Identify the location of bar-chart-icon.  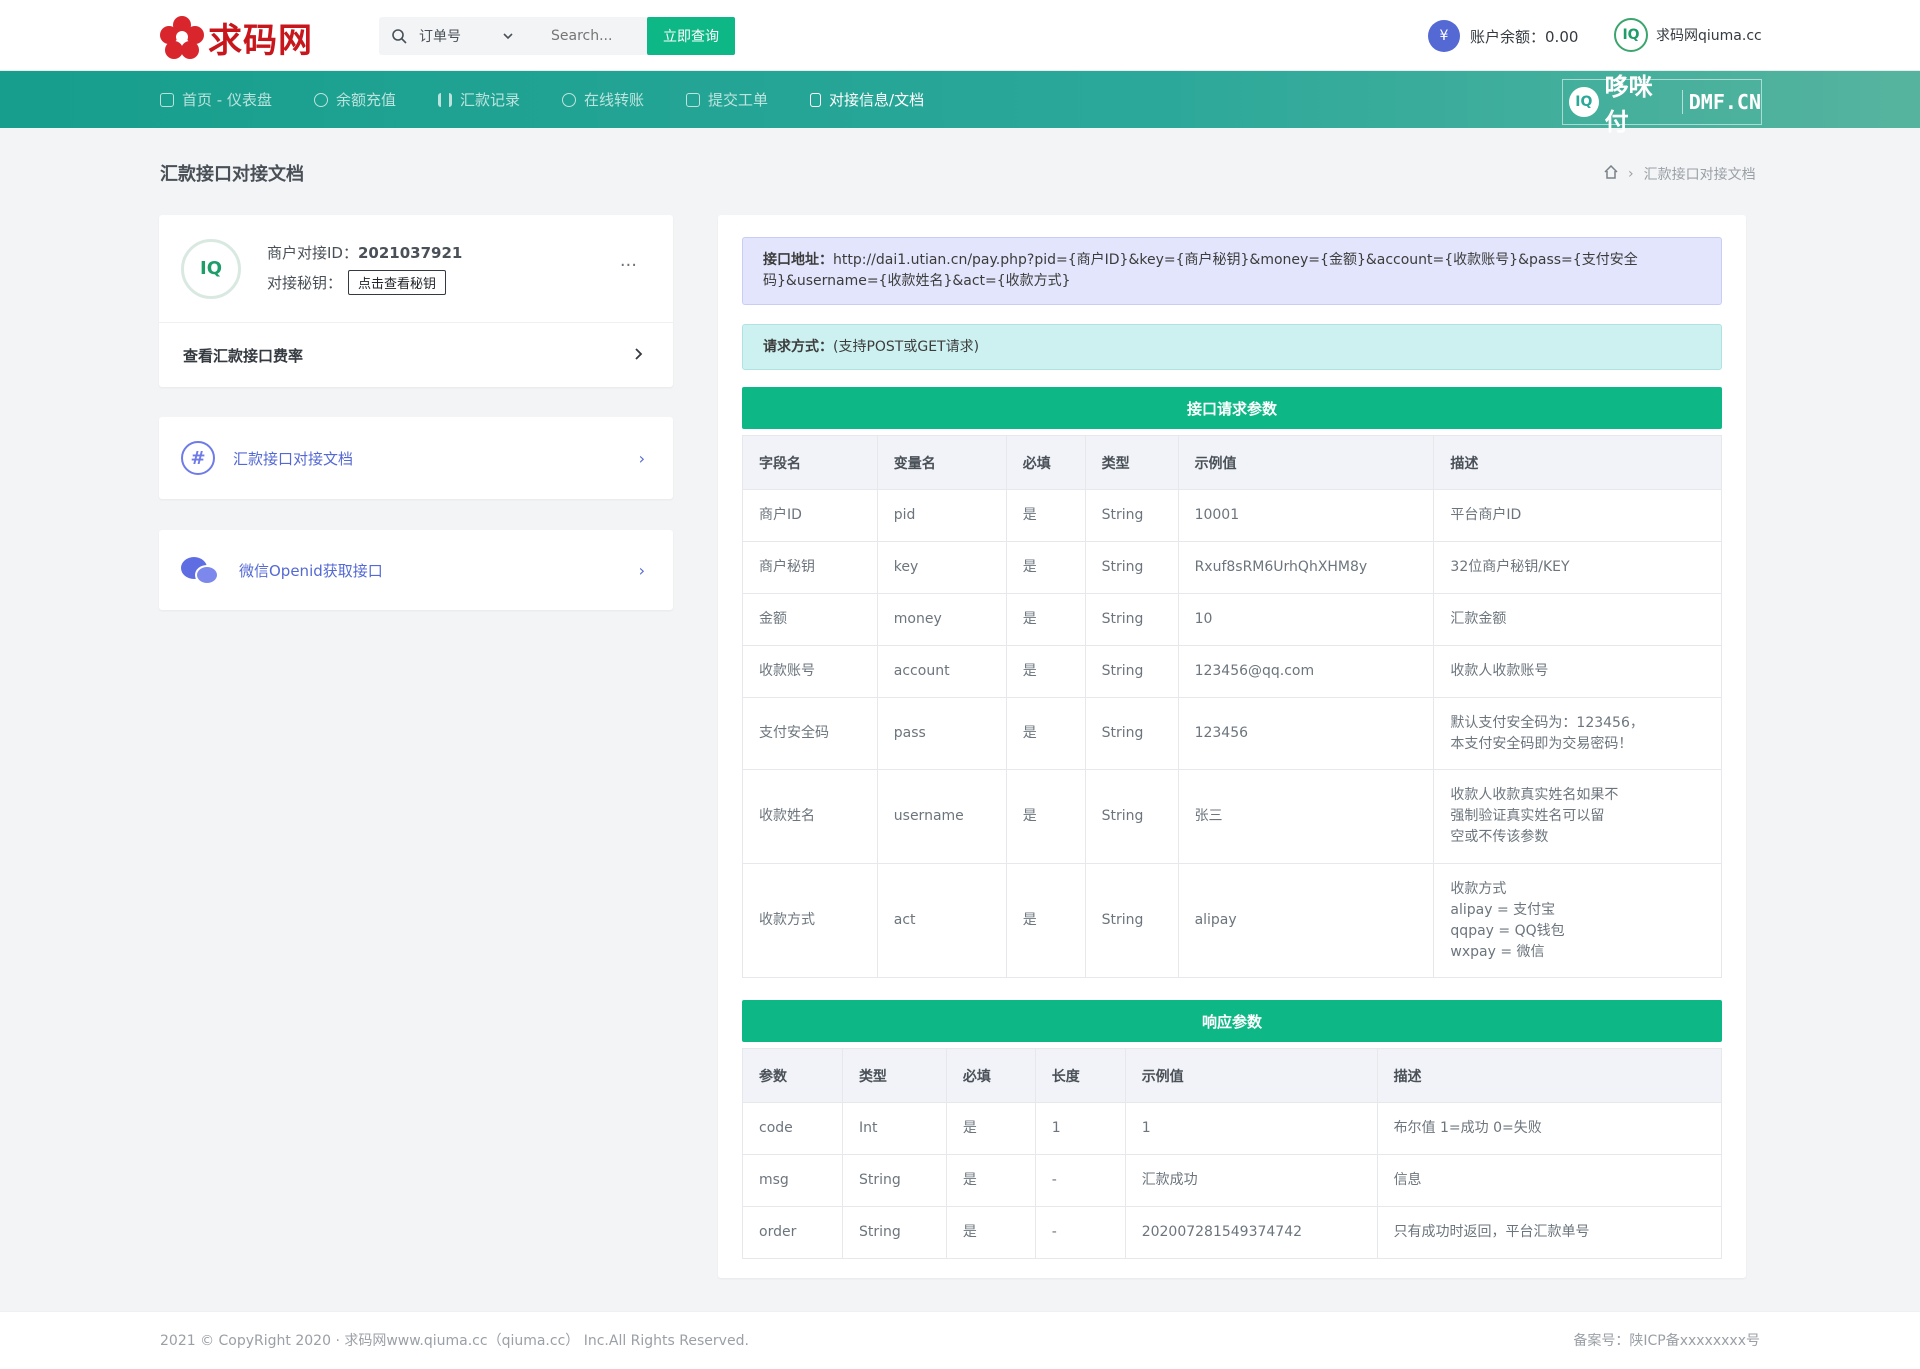
(444, 99).